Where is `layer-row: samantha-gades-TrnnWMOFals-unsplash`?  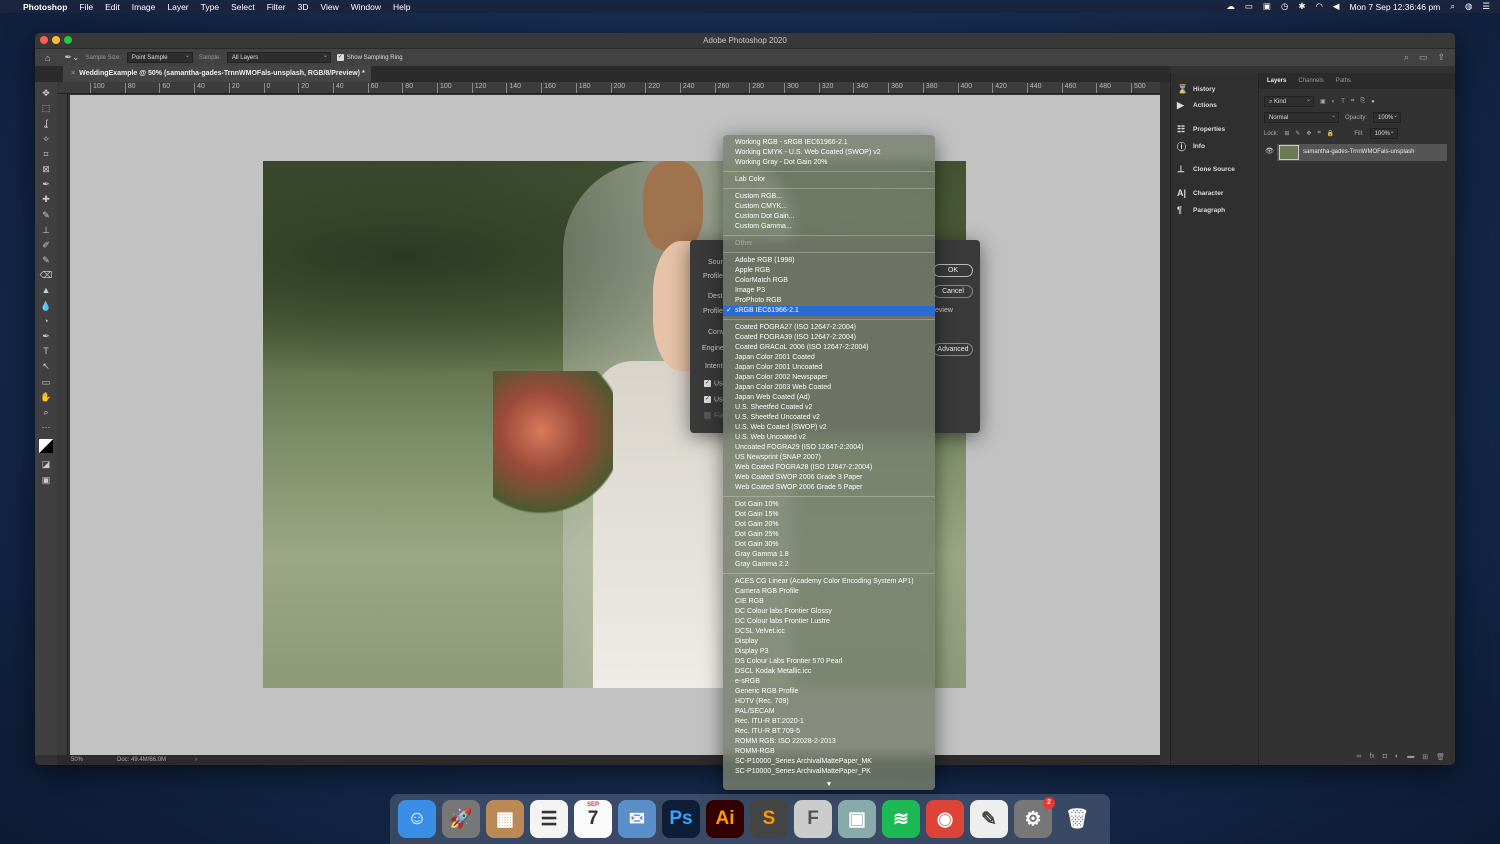
layer-row: samantha-gades-TrnnWMOFals-unsplash is located at coordinates (1362, 152).